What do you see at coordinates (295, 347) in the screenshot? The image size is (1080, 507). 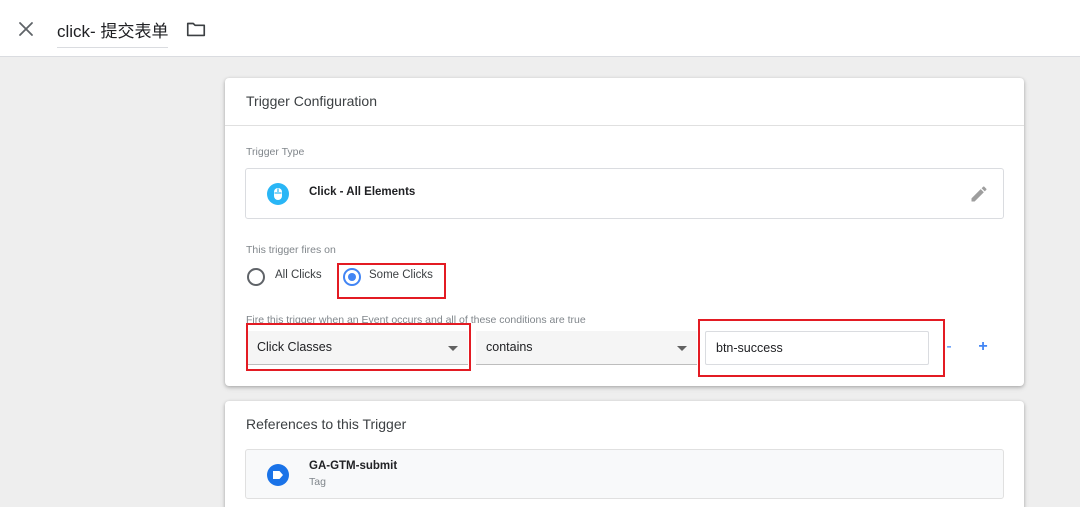 I see `variable-value: Click Classes` at bounding box center [295, 347].